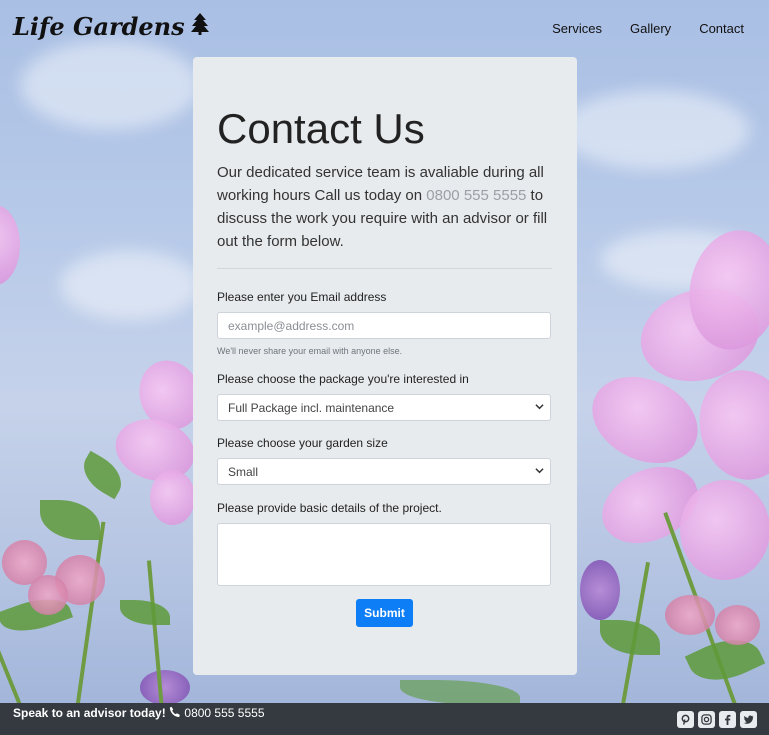 The width and height of the screenshot is (769, 735). Describe the element at coordinates (384, 268) in the screenshot. I see `divider` at that location.